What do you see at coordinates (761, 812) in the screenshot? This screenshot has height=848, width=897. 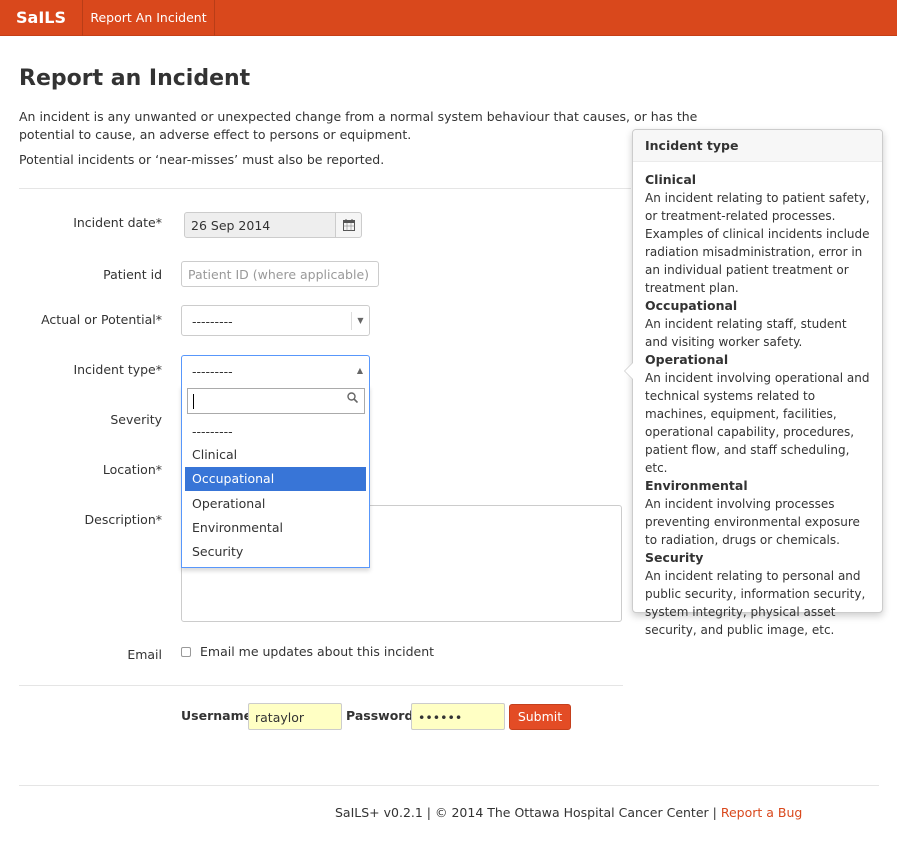 I see `report-bug-link: Report a Bug` at bounding box center [761, 812].